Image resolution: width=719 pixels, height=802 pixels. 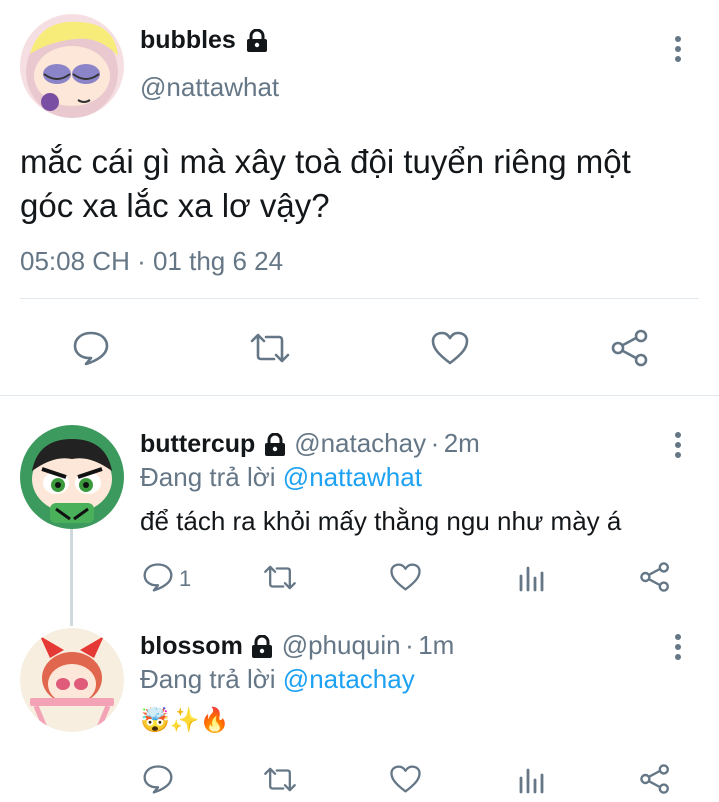 What do you see at coordinates (185, 578) in the screenshot?
I see `reply-count: 1` at bounding box center [185, 578].